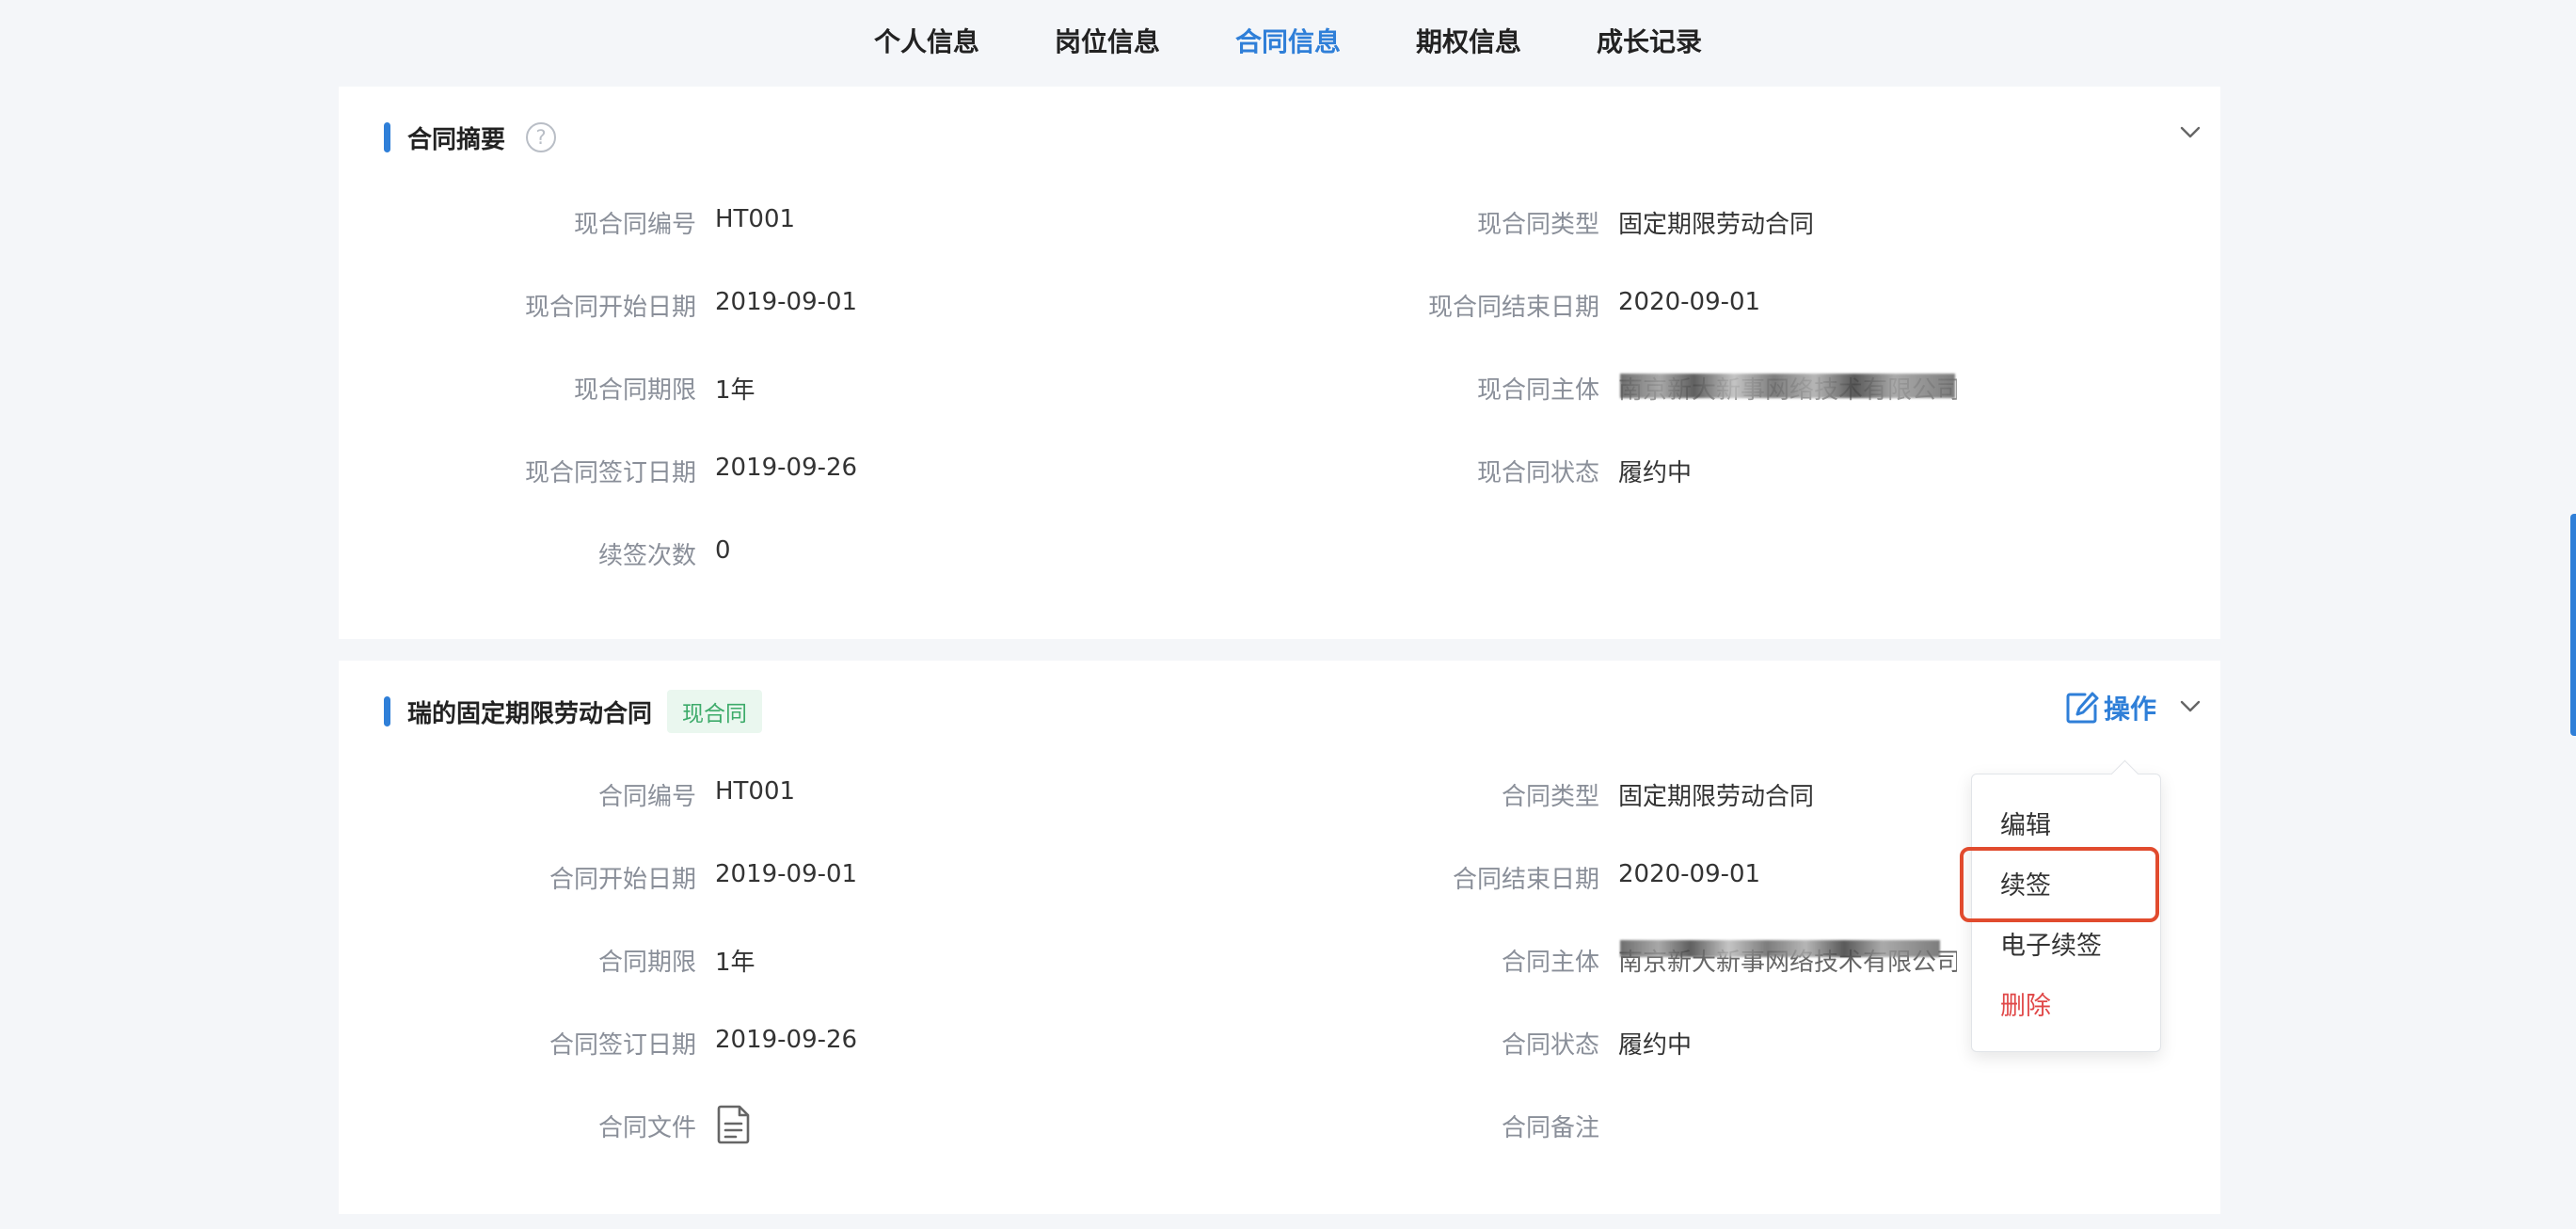 The height and width of the screenshot is (1229, 2576). What do you see at coordinates (1513, 308) in the screenshot?
I see `field-label: 现合同结束日期` at bounding box center [1513, 308].